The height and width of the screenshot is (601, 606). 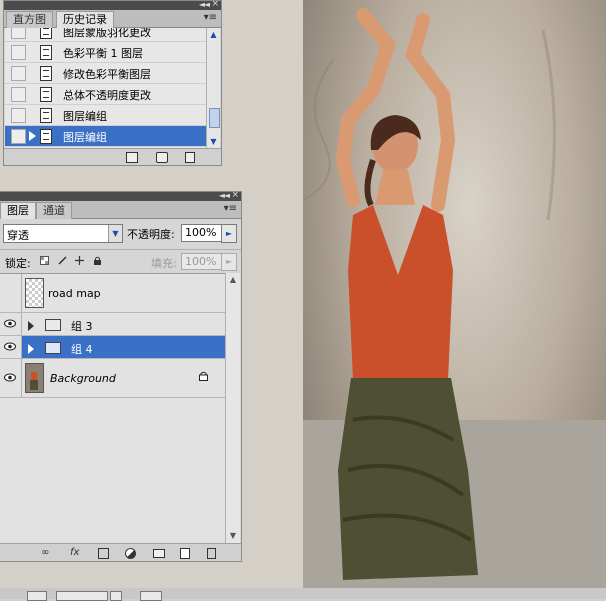 What do you see at coordinates (159, 553) in the screenshot?
I see `group-folder-icon` at bounding box center [159, 553].